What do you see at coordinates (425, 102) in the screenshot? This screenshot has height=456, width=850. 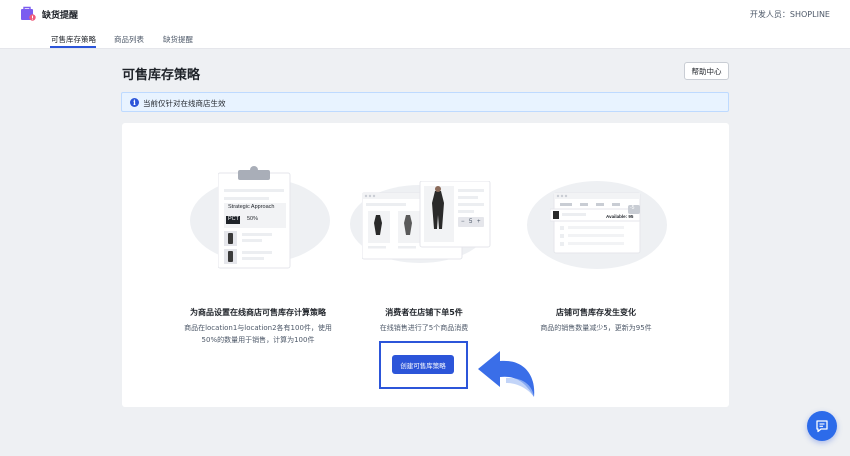 I see `notice-banner: i 当前仅针对在线商店生效` at bounding box center [425, 102].